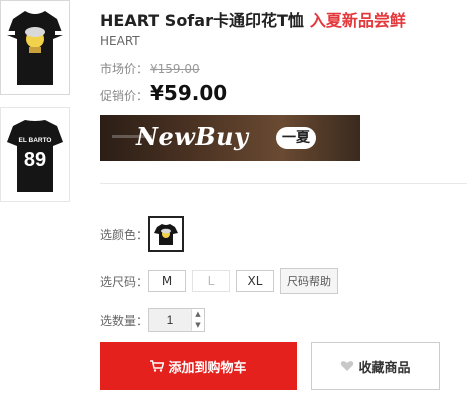 The height and width of the screenshot is (405, 467). Describe the element at coordinates (124, 234) in the screenshot. I see `color-label: 选颜色：` at that location.